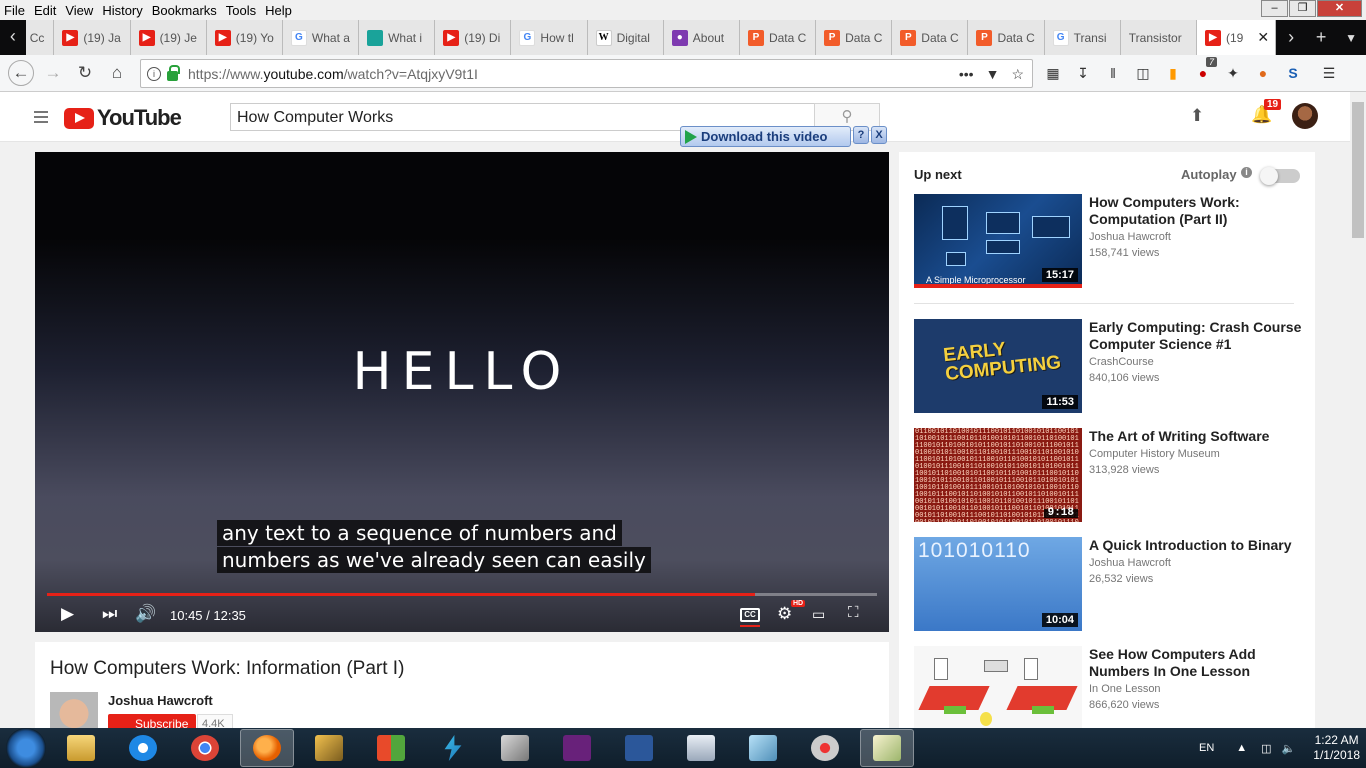 The height and width of the screenshot is (768, 1366). I want to click on volume-icon: 🔊, so click(145, 614).